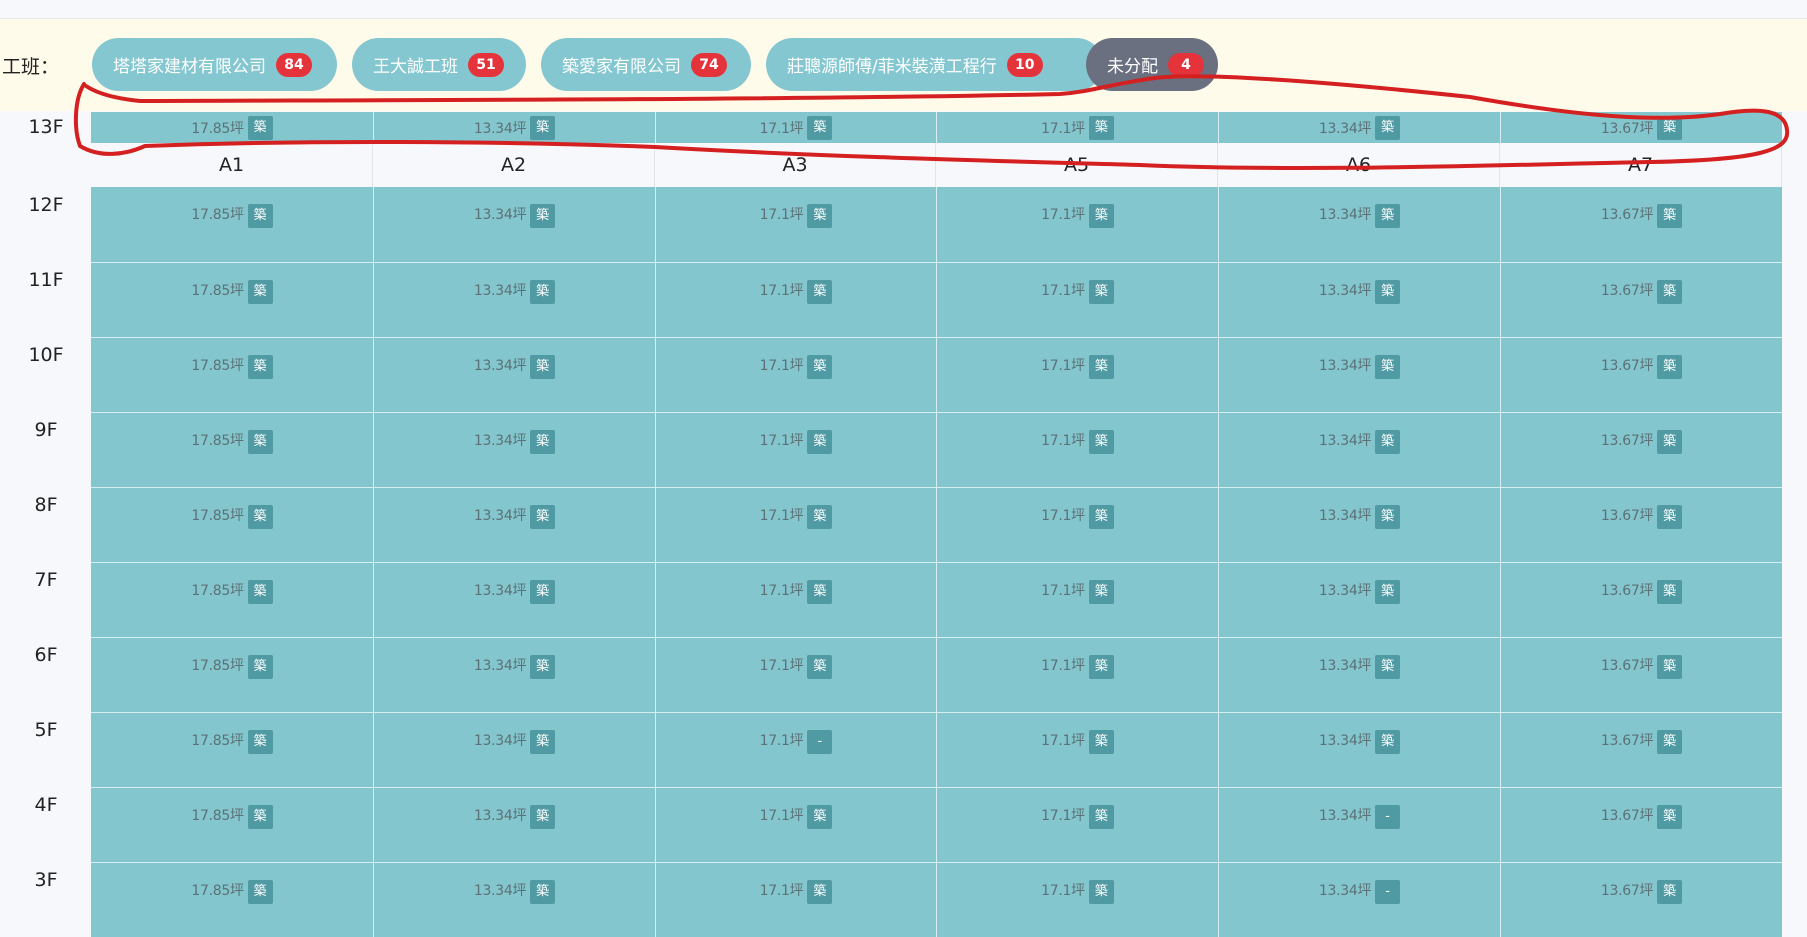  What do you see at coordinates (232, 127) in the screenshot?
I see `unit-cell-13f-a1: 17.85坪築` at bounding box center [232, 127].